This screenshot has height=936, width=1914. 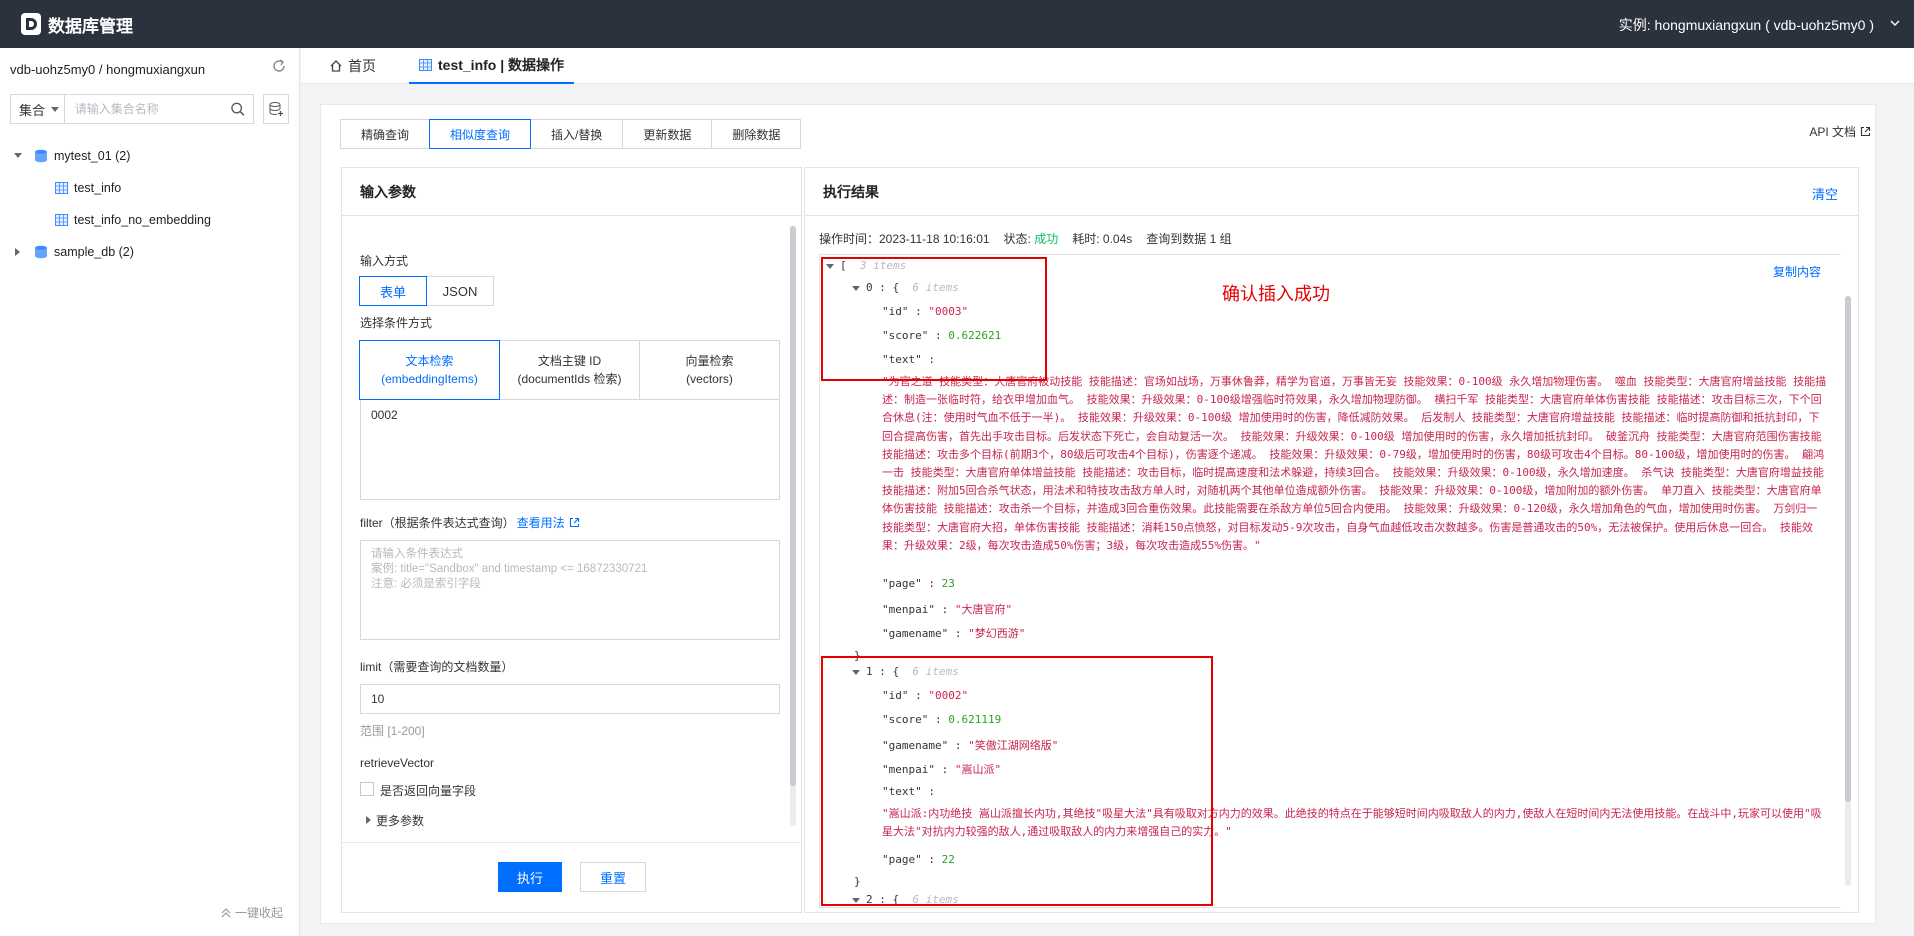 I want to click on mode-json-button: JSON, so click(x=460, y=291).